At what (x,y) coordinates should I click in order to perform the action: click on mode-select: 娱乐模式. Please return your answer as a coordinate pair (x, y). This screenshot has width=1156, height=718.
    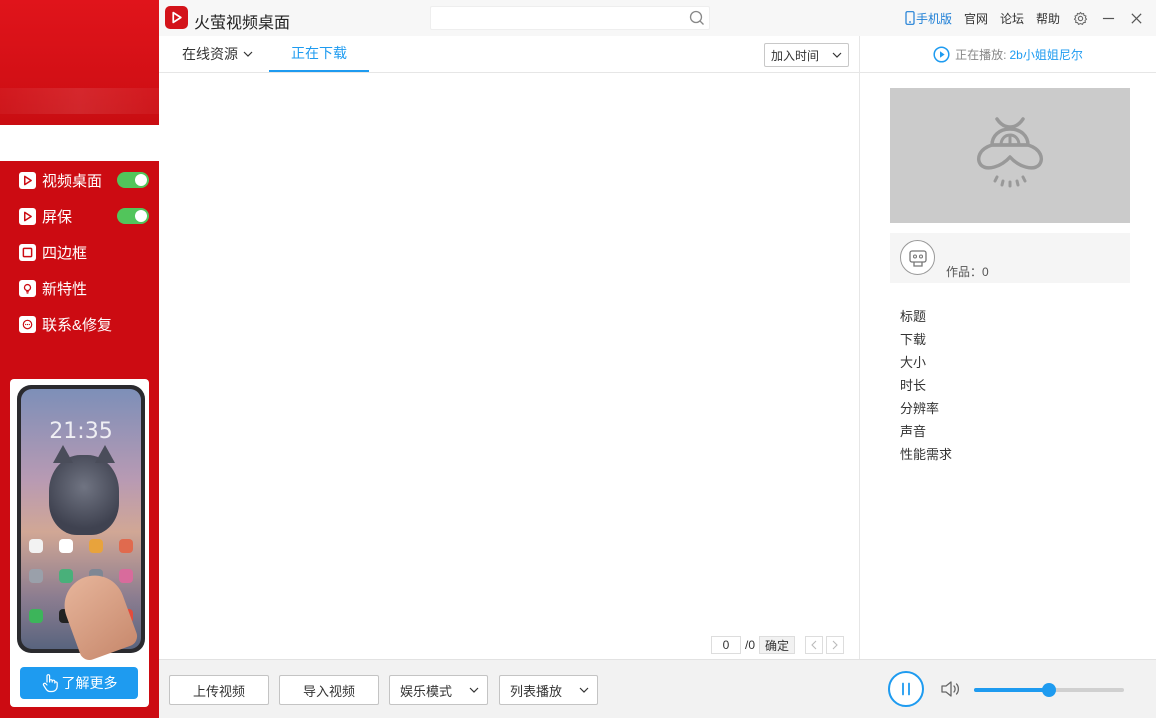
    Looking at the image, I should click on (438, 690).